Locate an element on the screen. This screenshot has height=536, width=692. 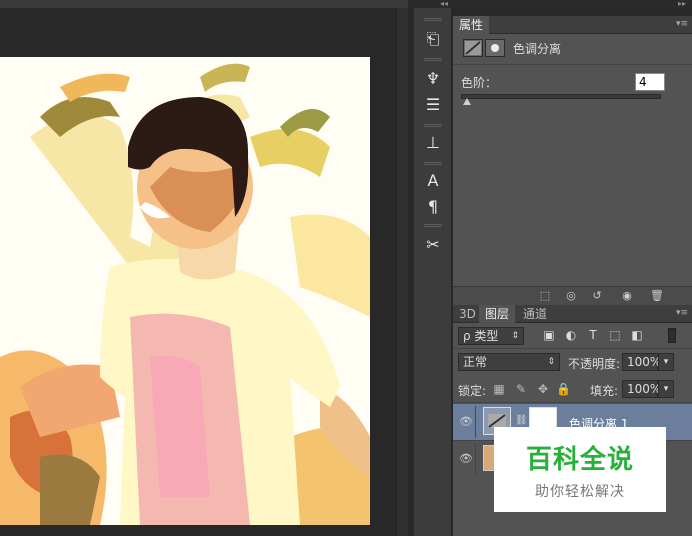
paragraph-icon: ¶ is located at coordinates (433, 207).